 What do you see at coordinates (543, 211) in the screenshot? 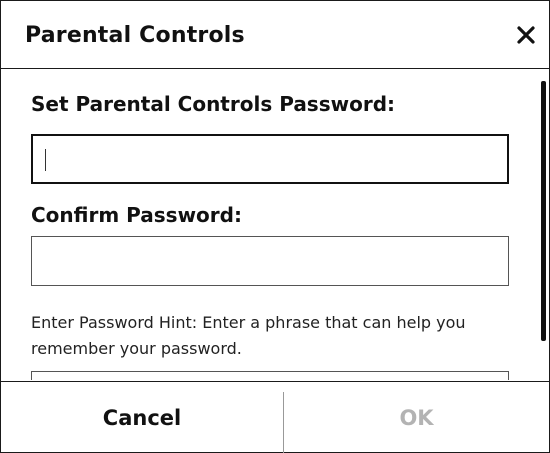
I see `scrollbar-thumb` at bounding box center [543, 211].